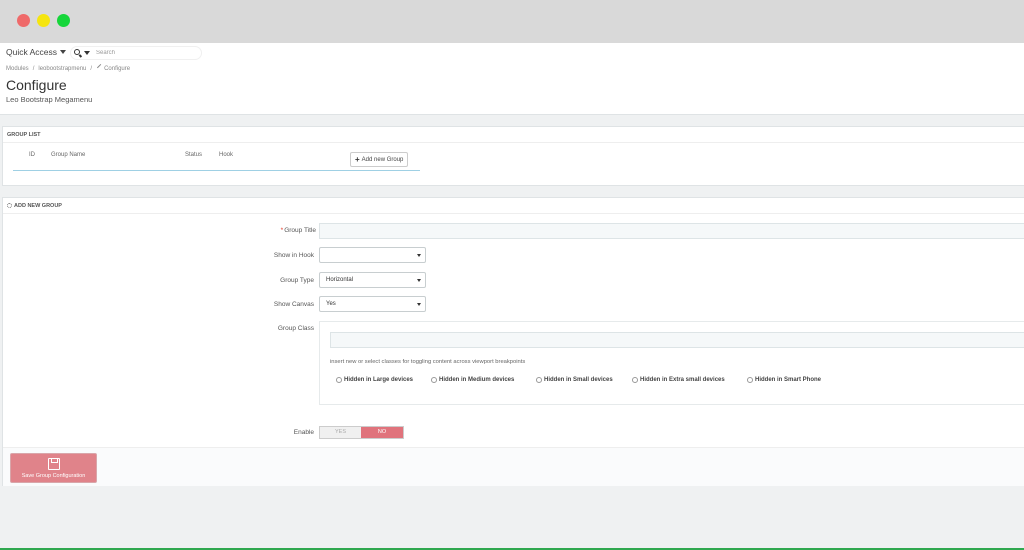 This screenshot has width=1024, height=550. Describe the element at coordinates (341, 432) in the screenshot. I see `enable-yes-option: YES` at that location.